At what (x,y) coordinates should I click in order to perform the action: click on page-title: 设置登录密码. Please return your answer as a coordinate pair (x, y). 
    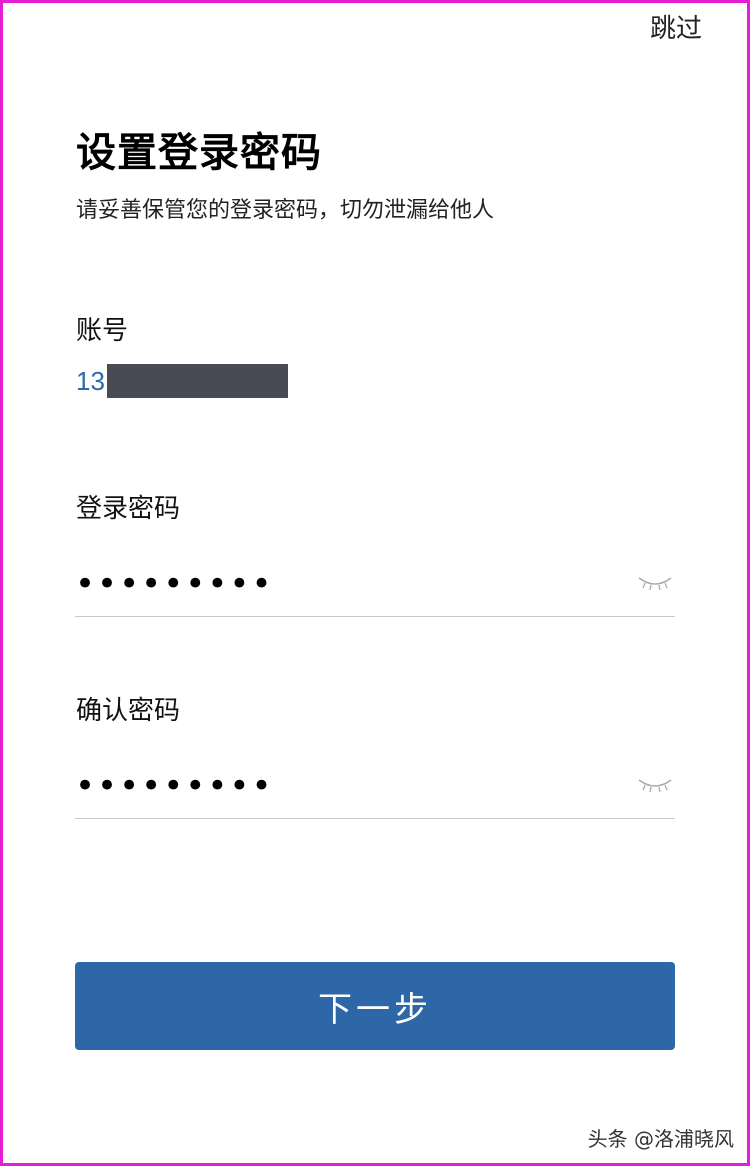
    Looking at the image, I should click on (199, 153).